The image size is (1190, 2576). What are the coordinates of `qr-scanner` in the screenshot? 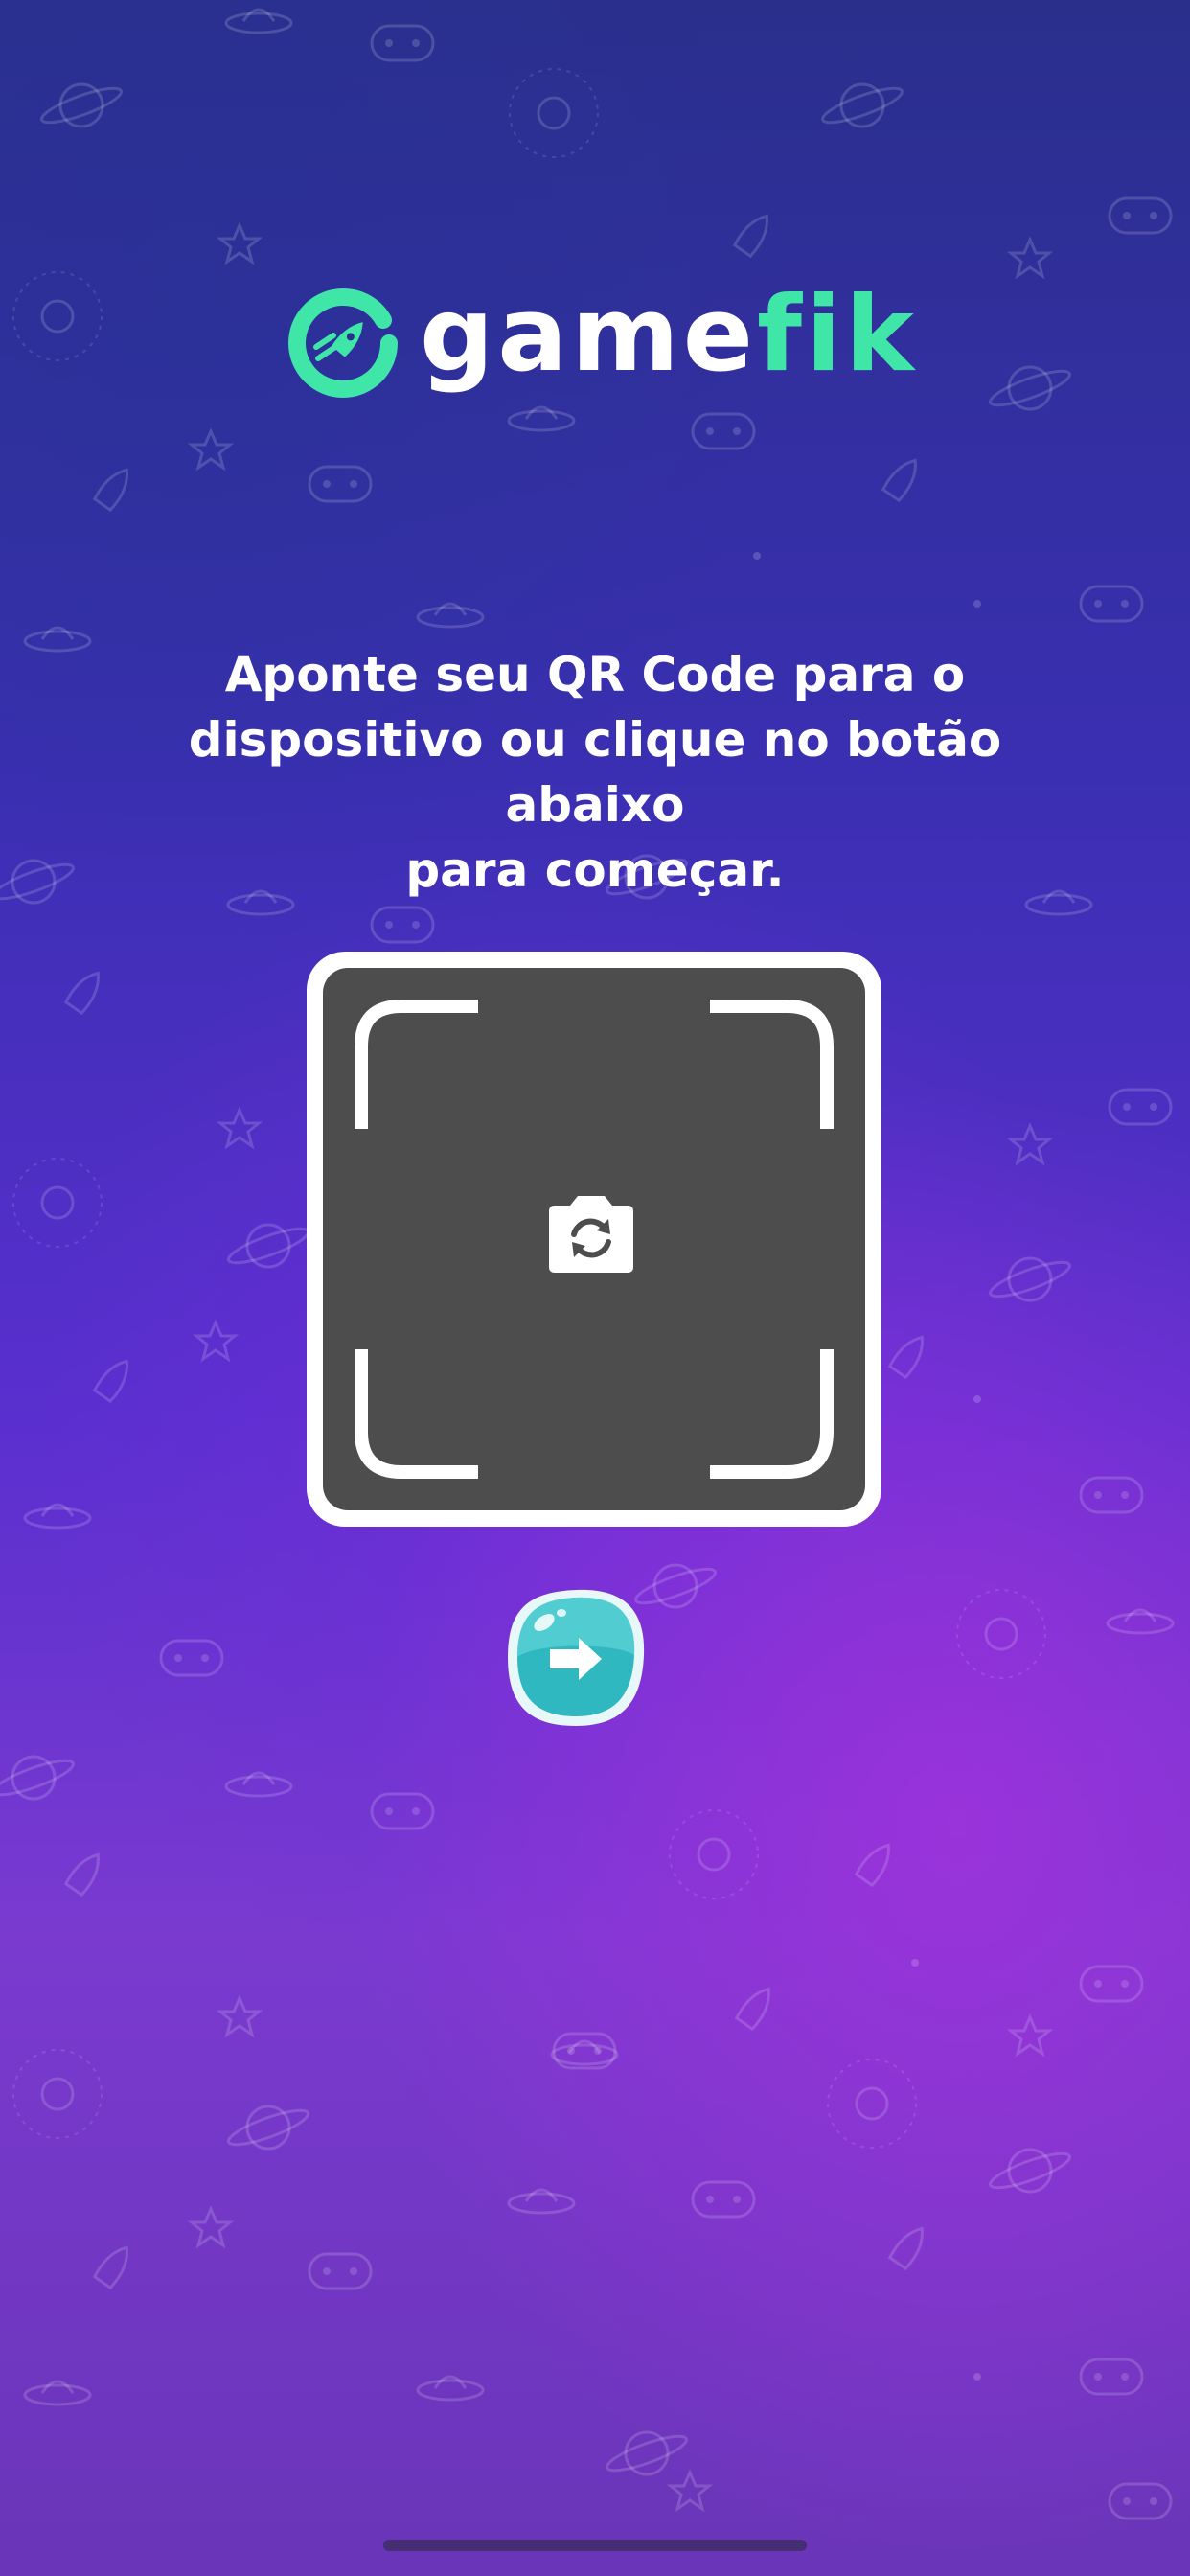 It's located at (594, 1239).